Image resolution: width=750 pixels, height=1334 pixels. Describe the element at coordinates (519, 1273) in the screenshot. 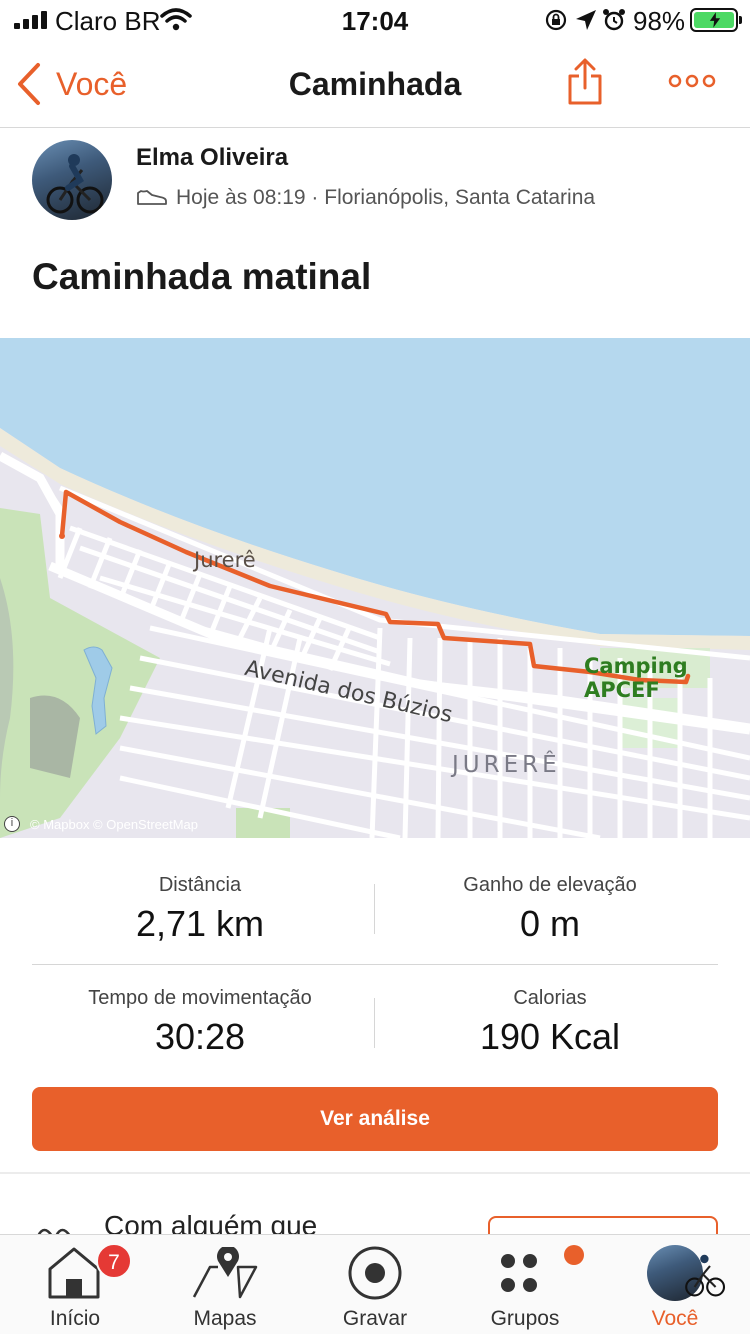

I see `groups-icon` at that location.